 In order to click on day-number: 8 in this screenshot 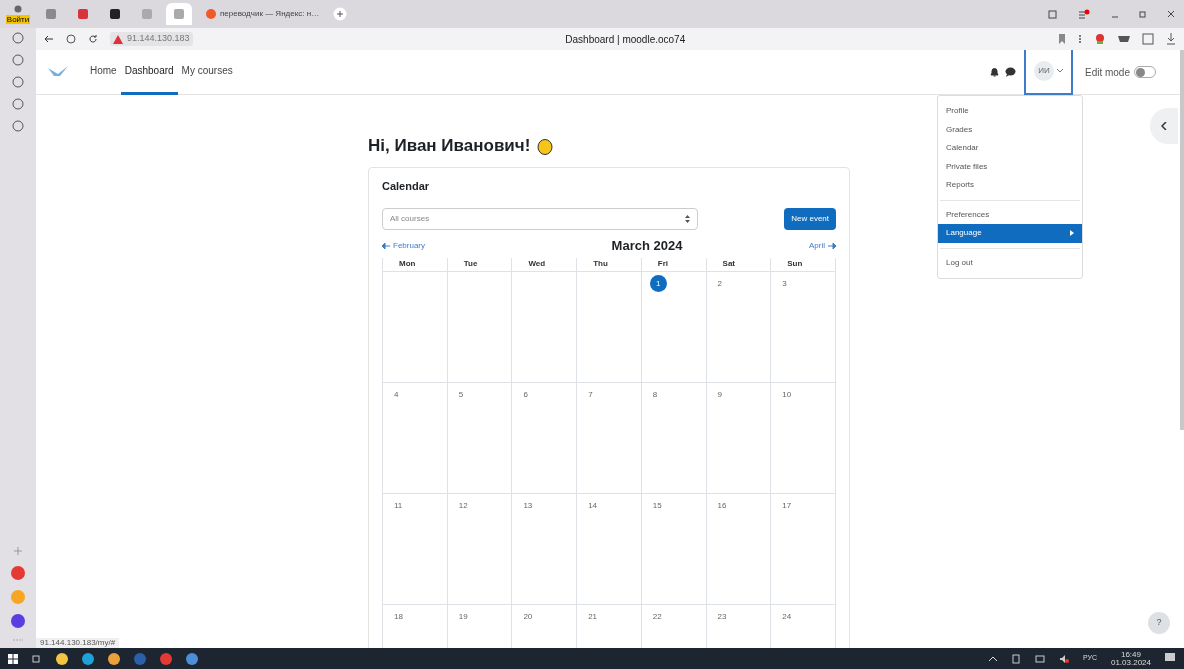, I will do `click(655, 394)`.